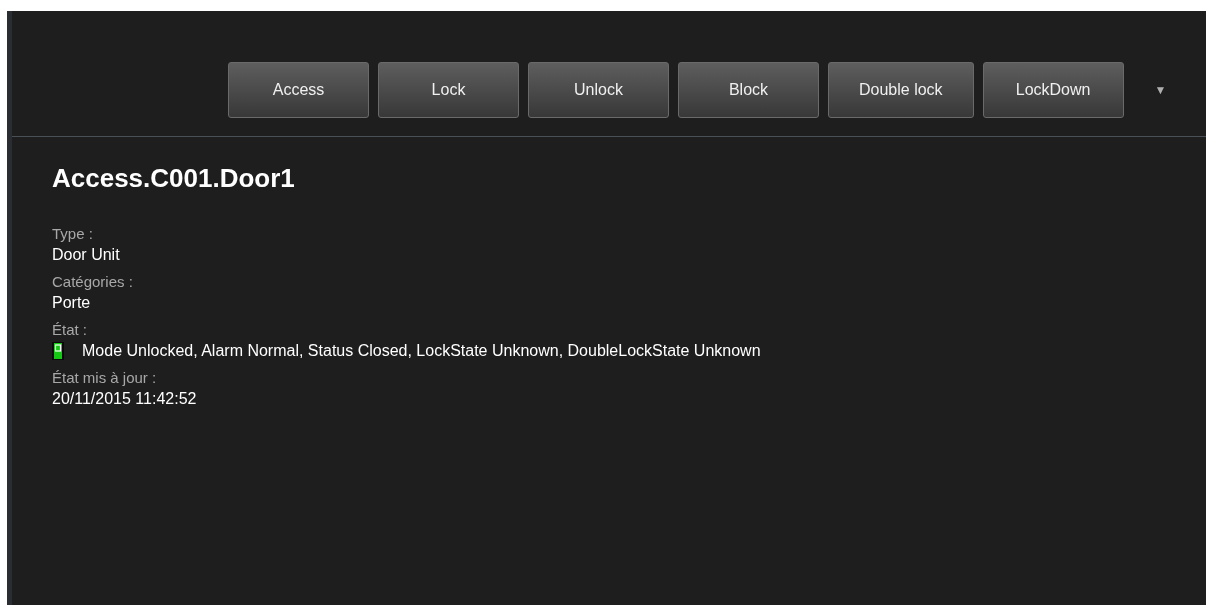 This screenshot has width=1206, height=605. Describe the element at coordinates (73, 234) in the screenshot. I see `field-label: Type :` at that location.